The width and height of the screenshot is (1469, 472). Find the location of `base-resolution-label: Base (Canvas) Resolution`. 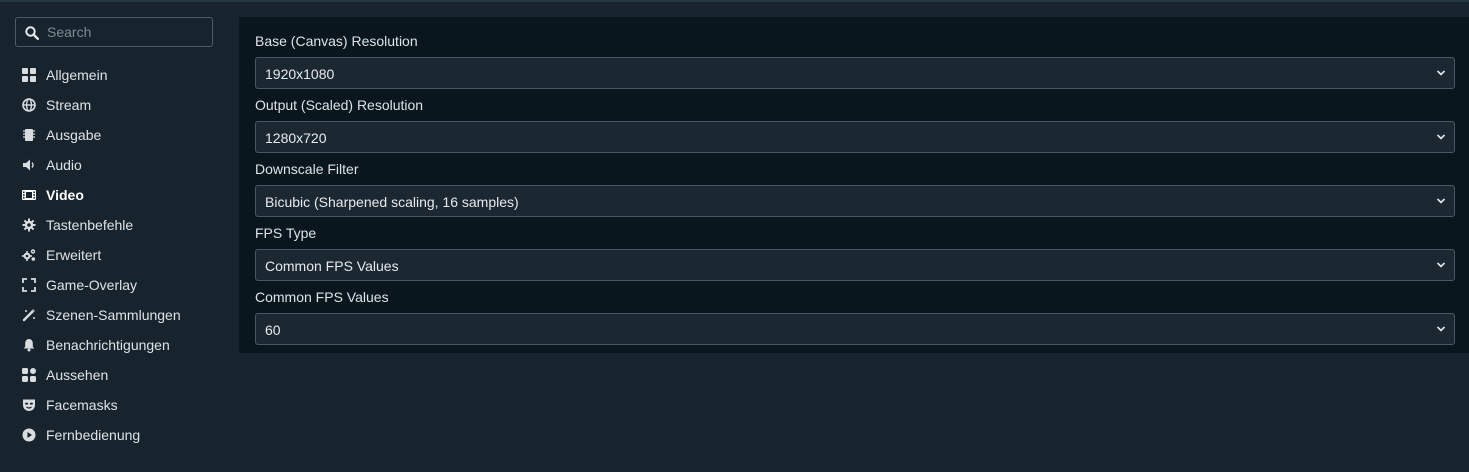

base-resolution-label: Base (Canvas) Resolution is located at coordinates (336, 41).